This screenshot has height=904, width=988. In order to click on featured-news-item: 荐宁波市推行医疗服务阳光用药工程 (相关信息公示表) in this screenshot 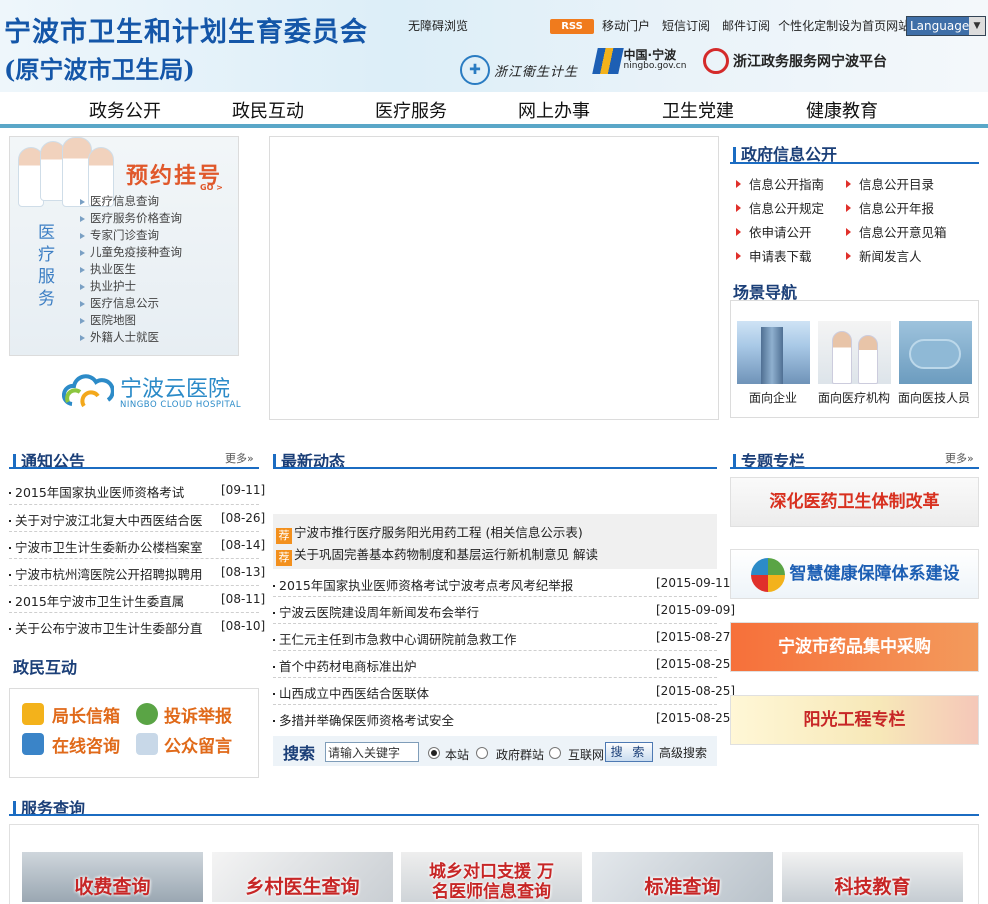, I will do `click(429, 533)`.